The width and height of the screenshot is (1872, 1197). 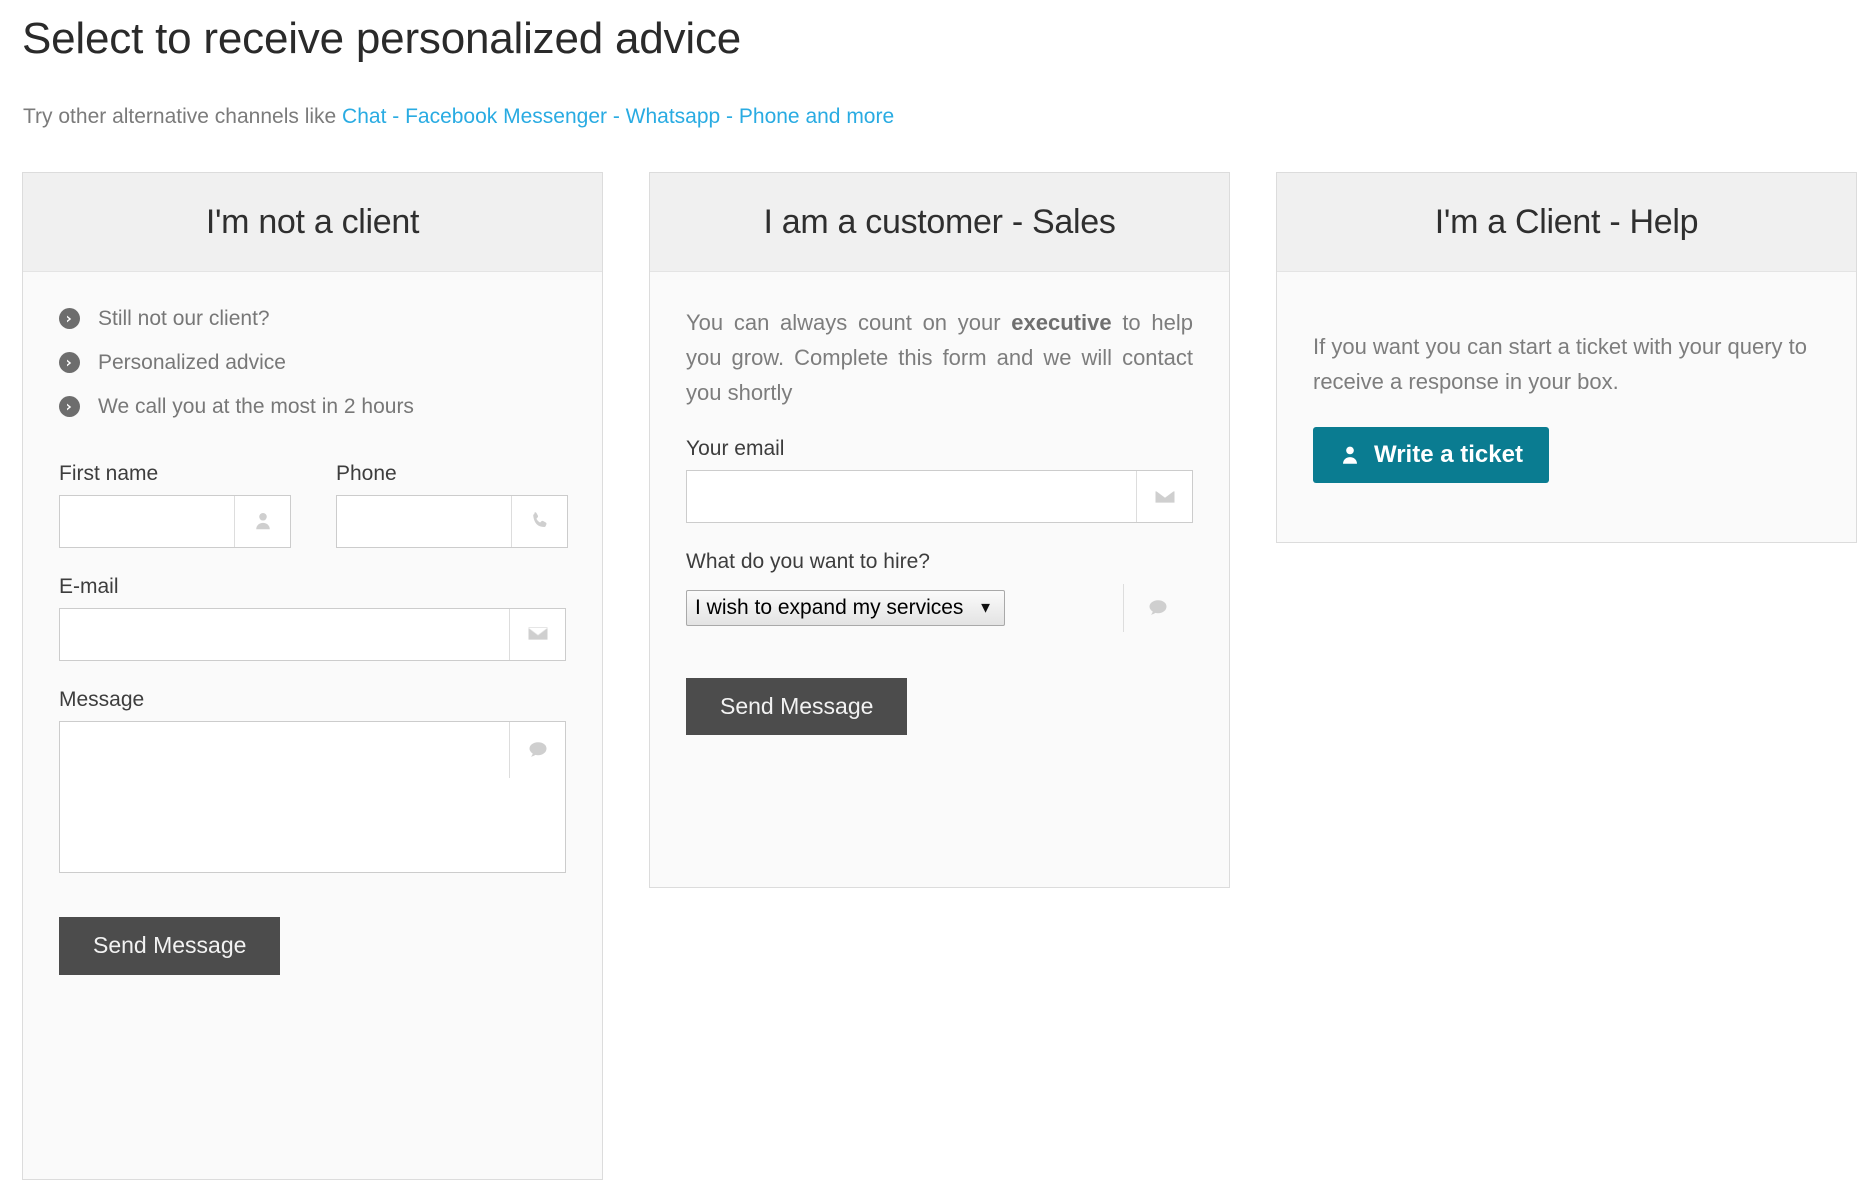 I want to click on write-a-ticket-button: Write a ticket, so click(x=1431, y=455).